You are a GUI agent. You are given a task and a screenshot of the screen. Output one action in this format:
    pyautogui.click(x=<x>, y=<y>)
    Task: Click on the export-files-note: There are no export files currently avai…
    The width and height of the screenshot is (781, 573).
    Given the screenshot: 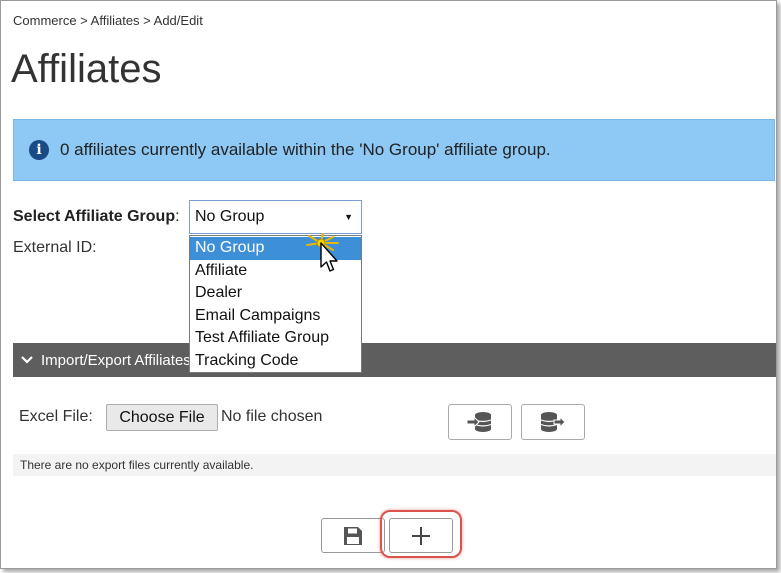 What is the action you would take?
    pyautogui.click(x=394, y=465)
    